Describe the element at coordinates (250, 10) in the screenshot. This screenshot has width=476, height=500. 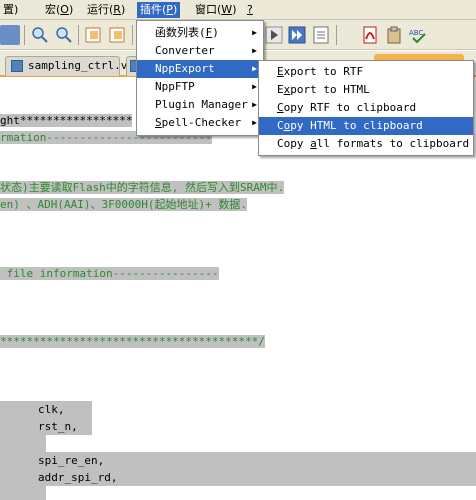
I see `menu-help: ?` at that location.